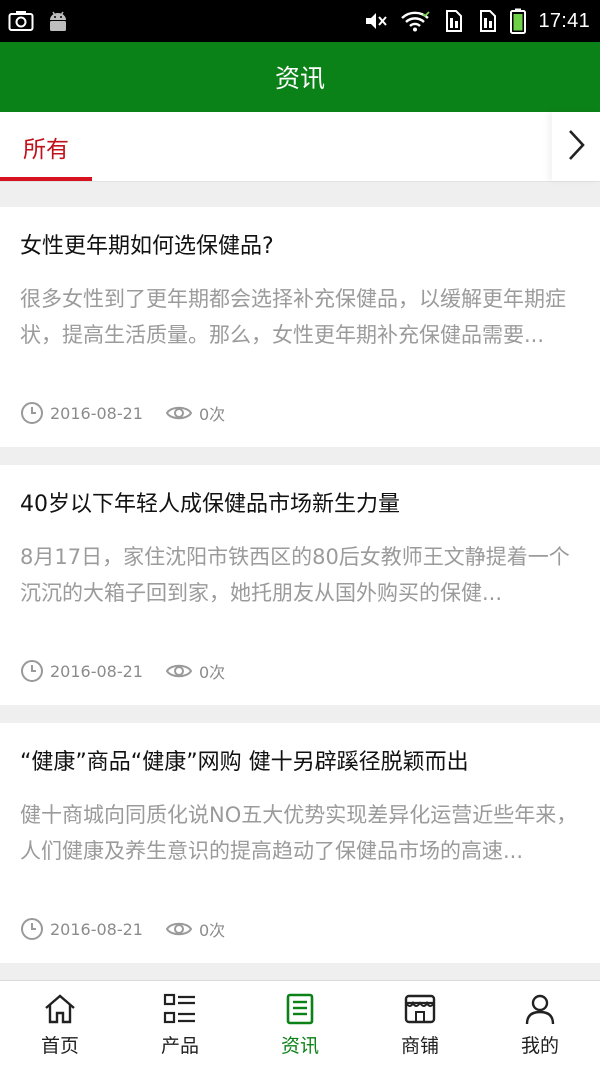 The width and height of the screenshot is (600, 1067). Describe the element at coordinates (415, 21) in the screenshot. I see `wifi-icon` at that location.